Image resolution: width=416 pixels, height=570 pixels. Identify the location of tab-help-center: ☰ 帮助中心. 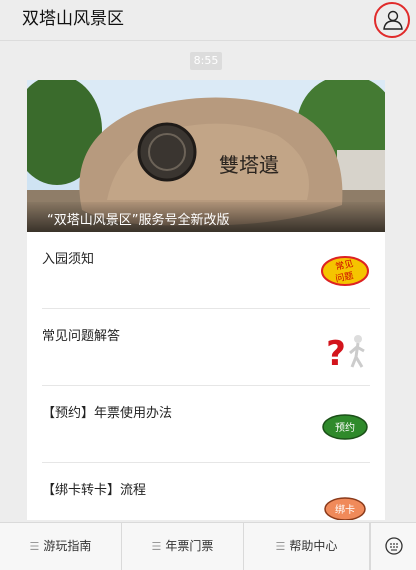
(307, 546).